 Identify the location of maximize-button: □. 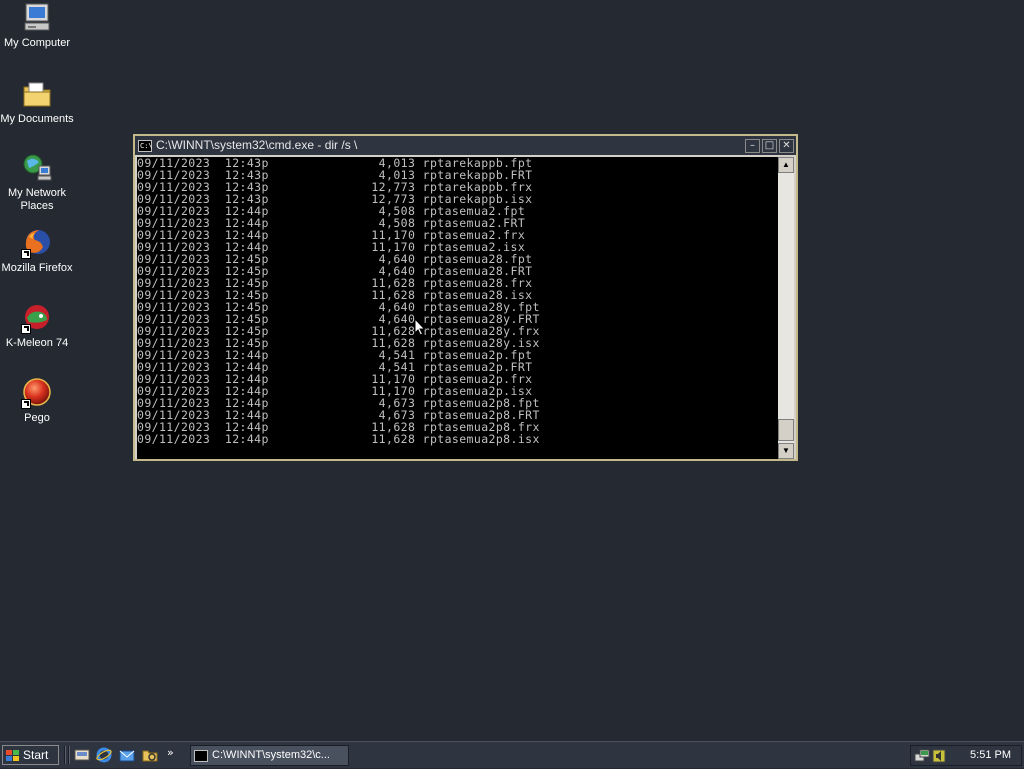
(769, 145).